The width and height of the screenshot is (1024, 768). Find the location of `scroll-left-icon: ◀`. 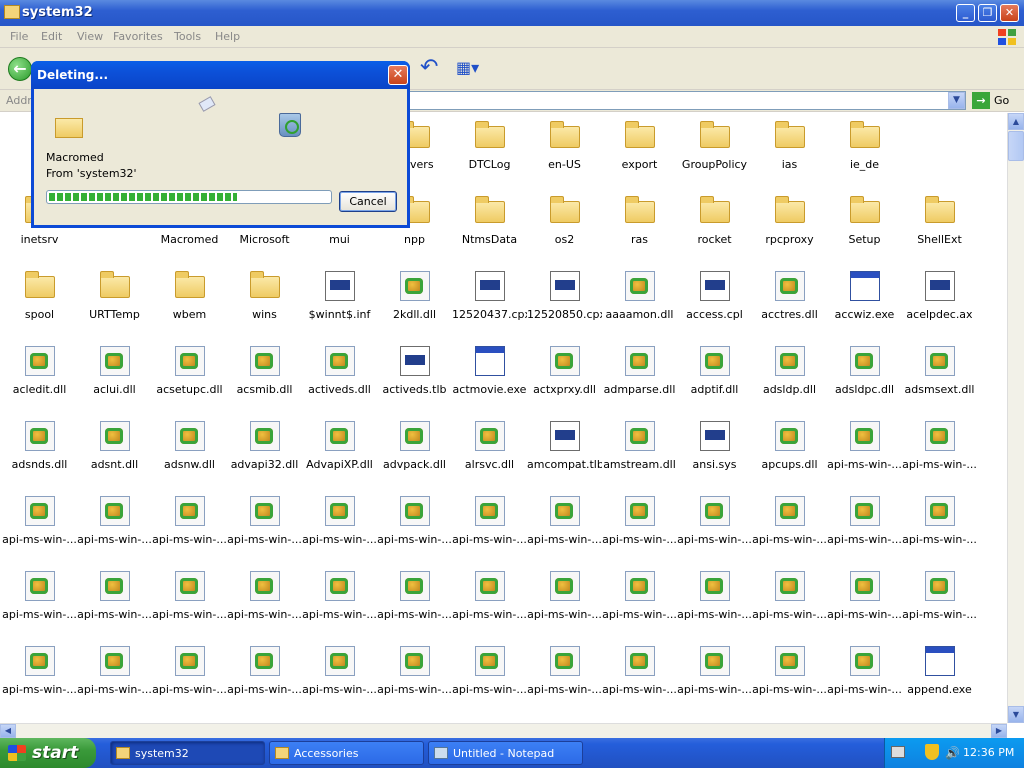

scroll-left-icon: ◀ is located at coordinates (8, 731).